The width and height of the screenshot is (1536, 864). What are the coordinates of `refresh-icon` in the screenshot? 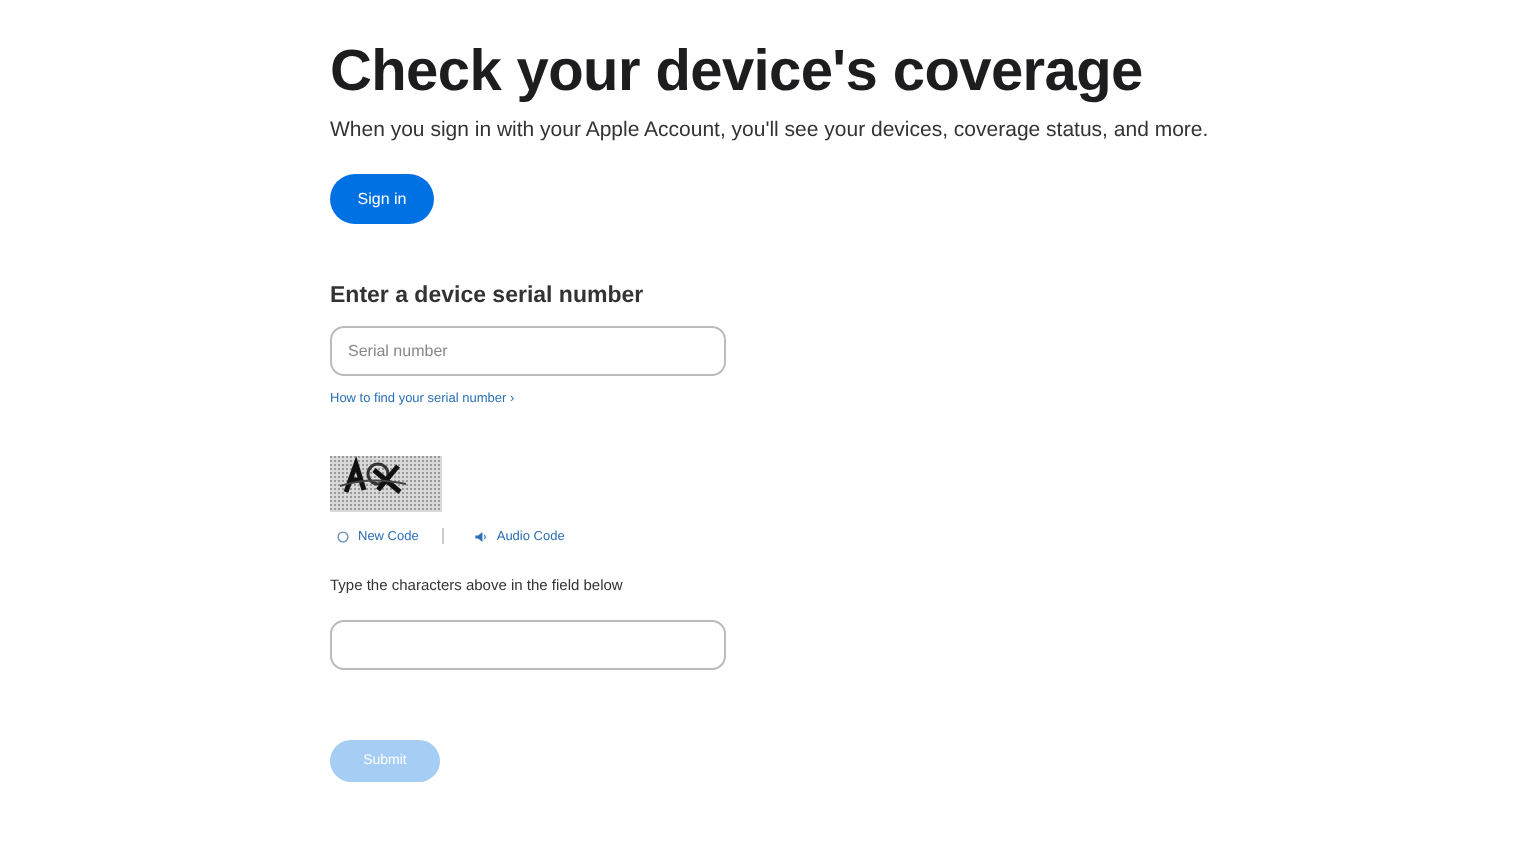 It's located at (343, 536).